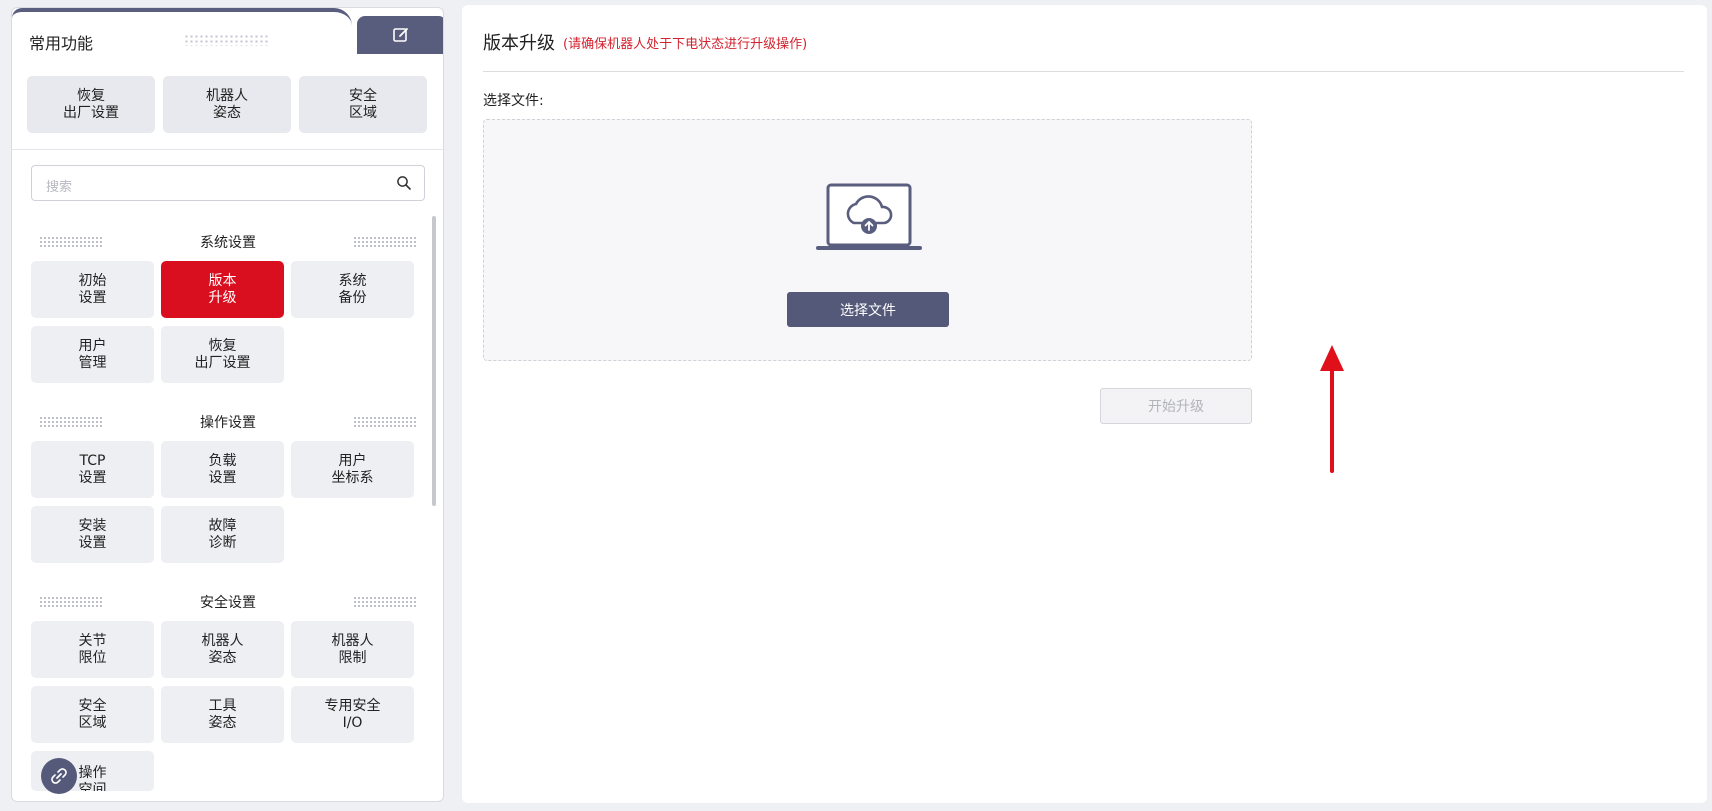 This screenshot has height=811, width=1712. What do you see at coordinates (61, 43) in the screenshot?
I see `tab-common-functions-label: 常用功能` at bounding box center [61, 43].